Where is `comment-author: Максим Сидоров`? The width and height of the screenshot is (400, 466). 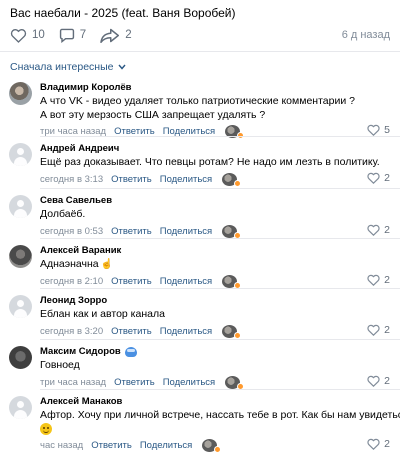 comment-author: Максим Сидоров is located at coordinates (88, 351).